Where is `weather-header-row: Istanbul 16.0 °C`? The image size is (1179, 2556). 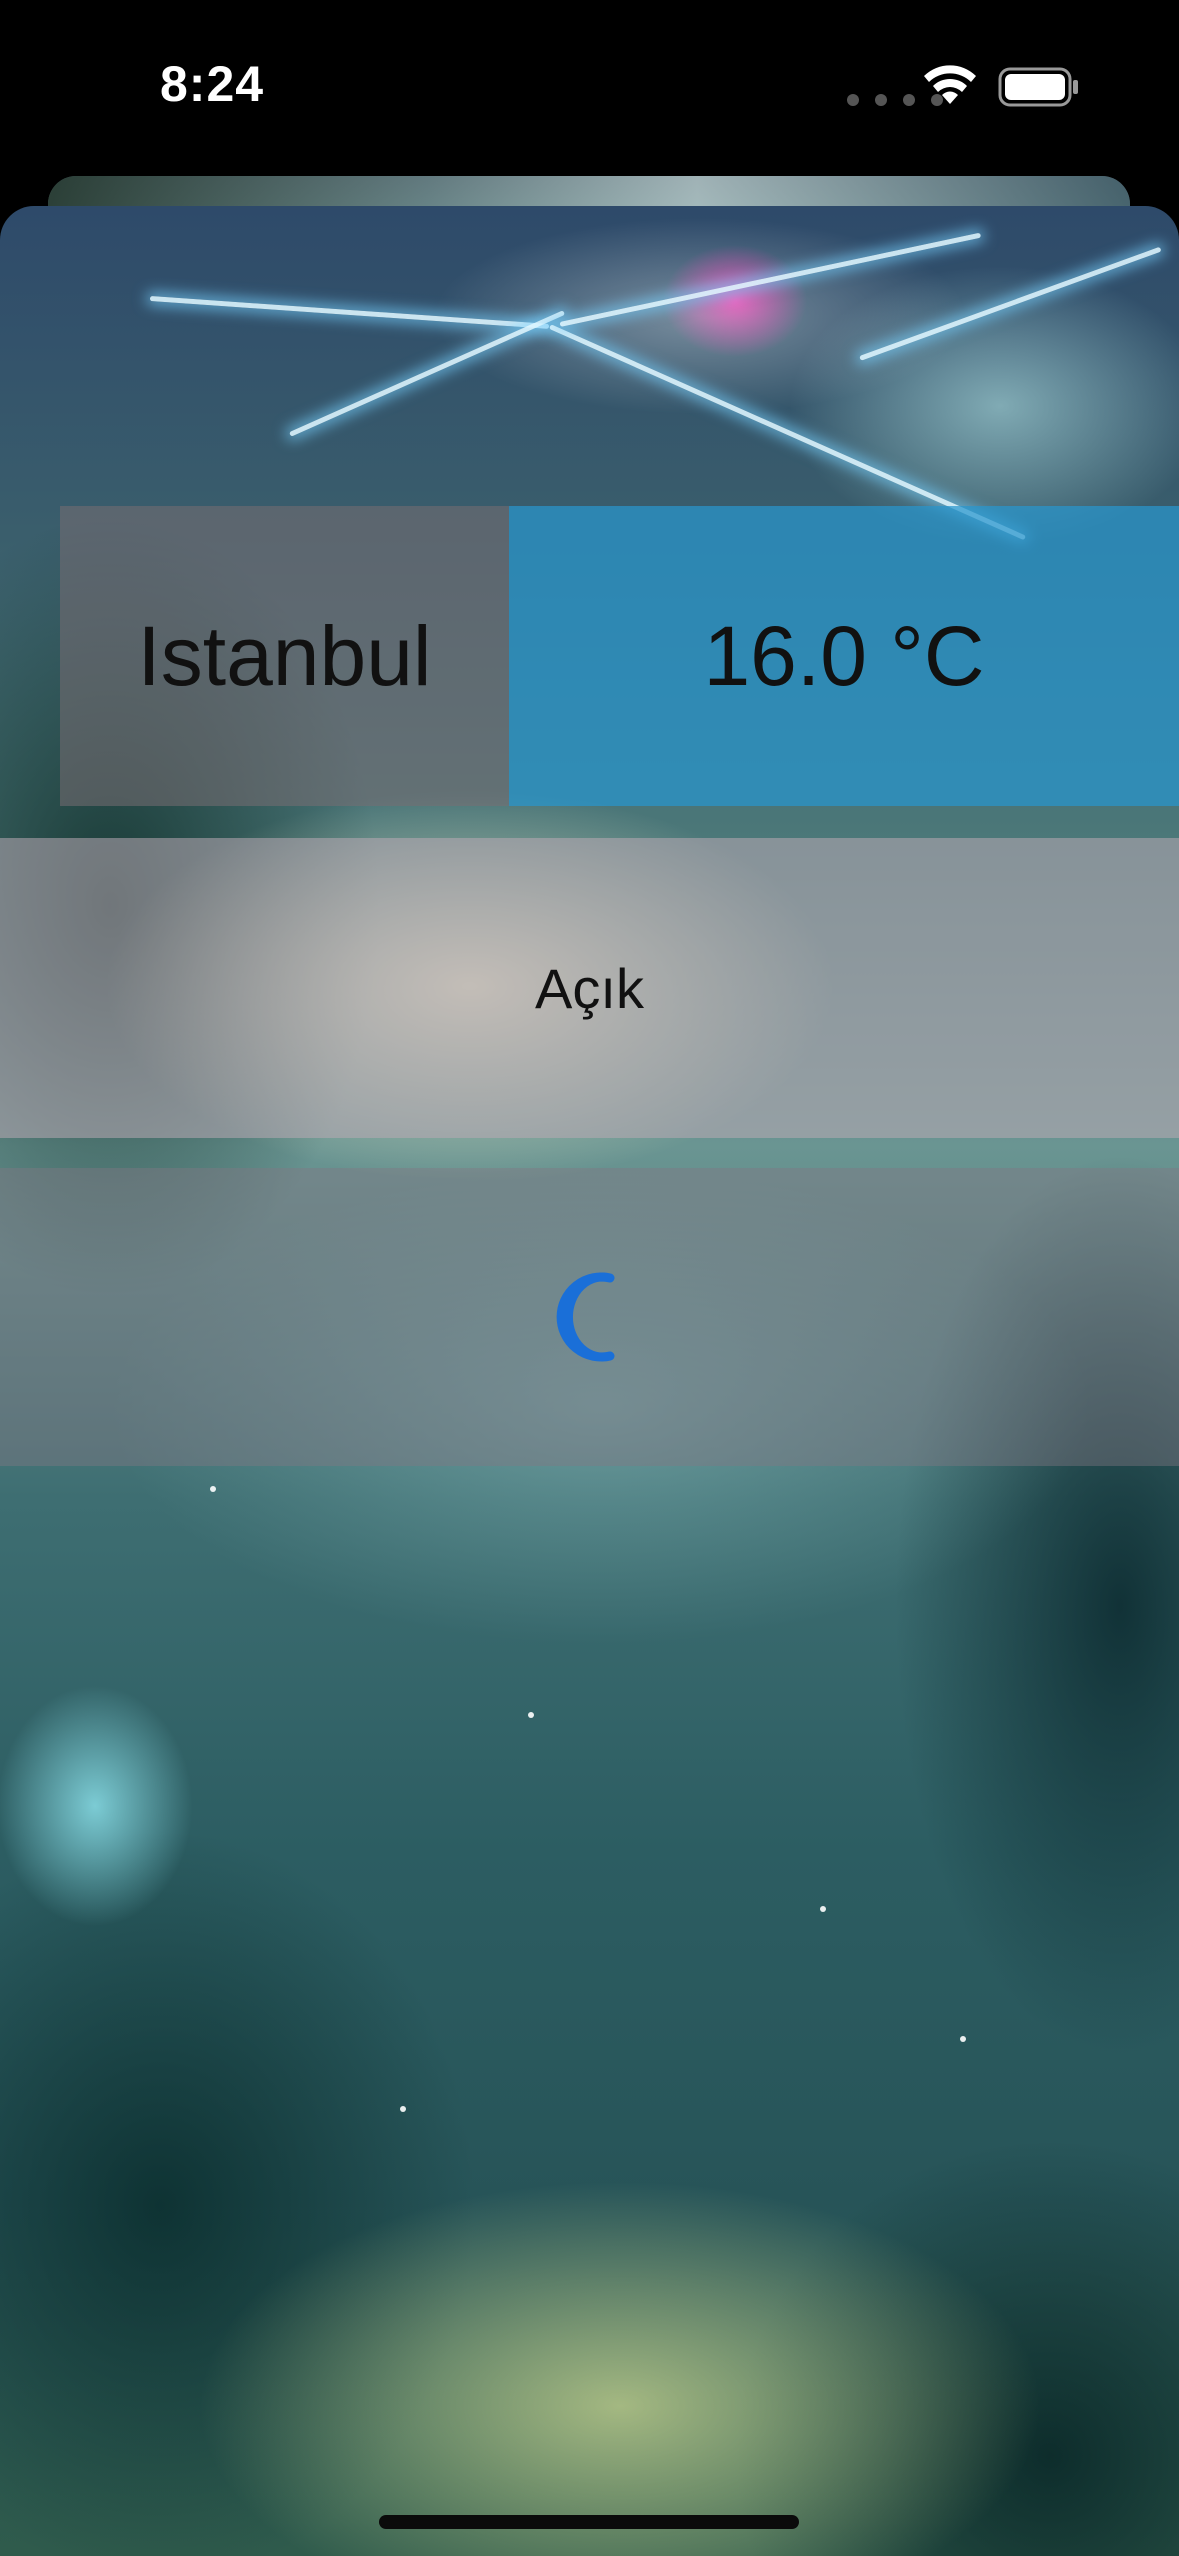 weather-header-row: Istanbul 16.0 °C is located at coordinates (589, 656).